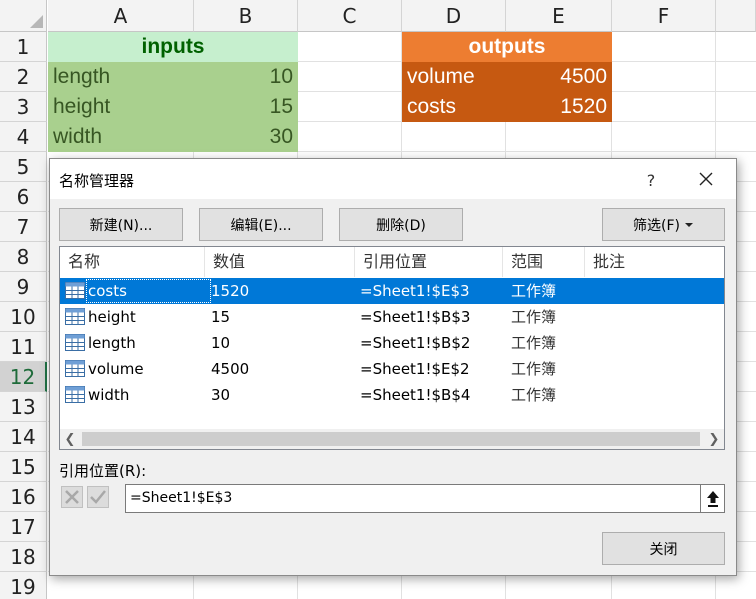  Describe the element at coordinates (23, 197) in the screenshot. I see `row-header-6: 6` at that location.